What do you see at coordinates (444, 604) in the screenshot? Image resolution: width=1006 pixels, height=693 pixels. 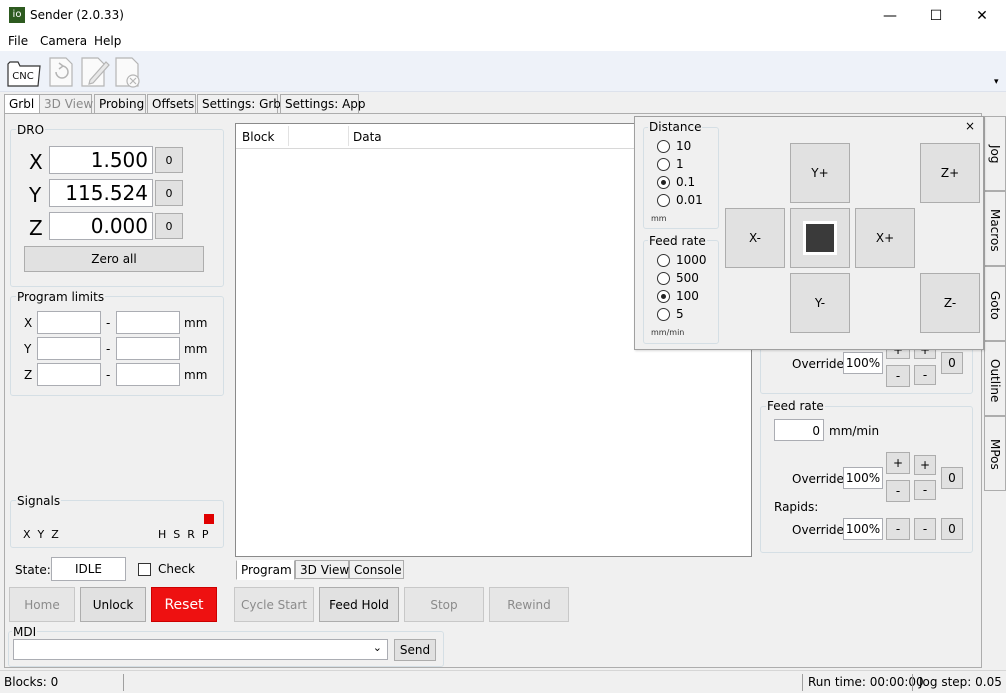 I see `stop-button: Stop` at bounding box center [444, 604].